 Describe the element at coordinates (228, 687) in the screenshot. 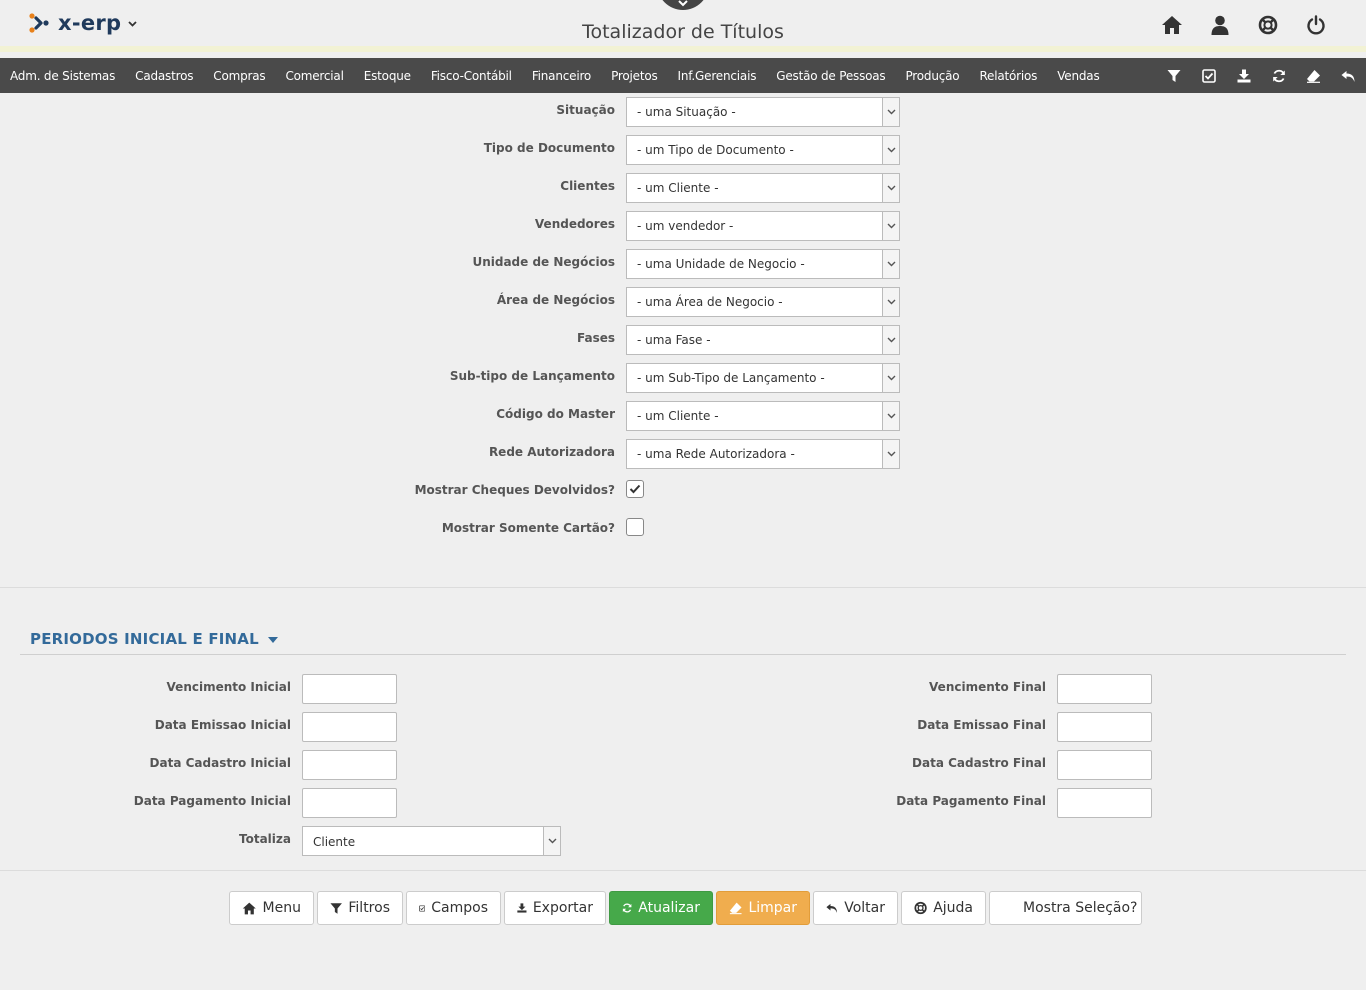

I see `vencimento-inicial-label: Vencimento Inicial` at that location.